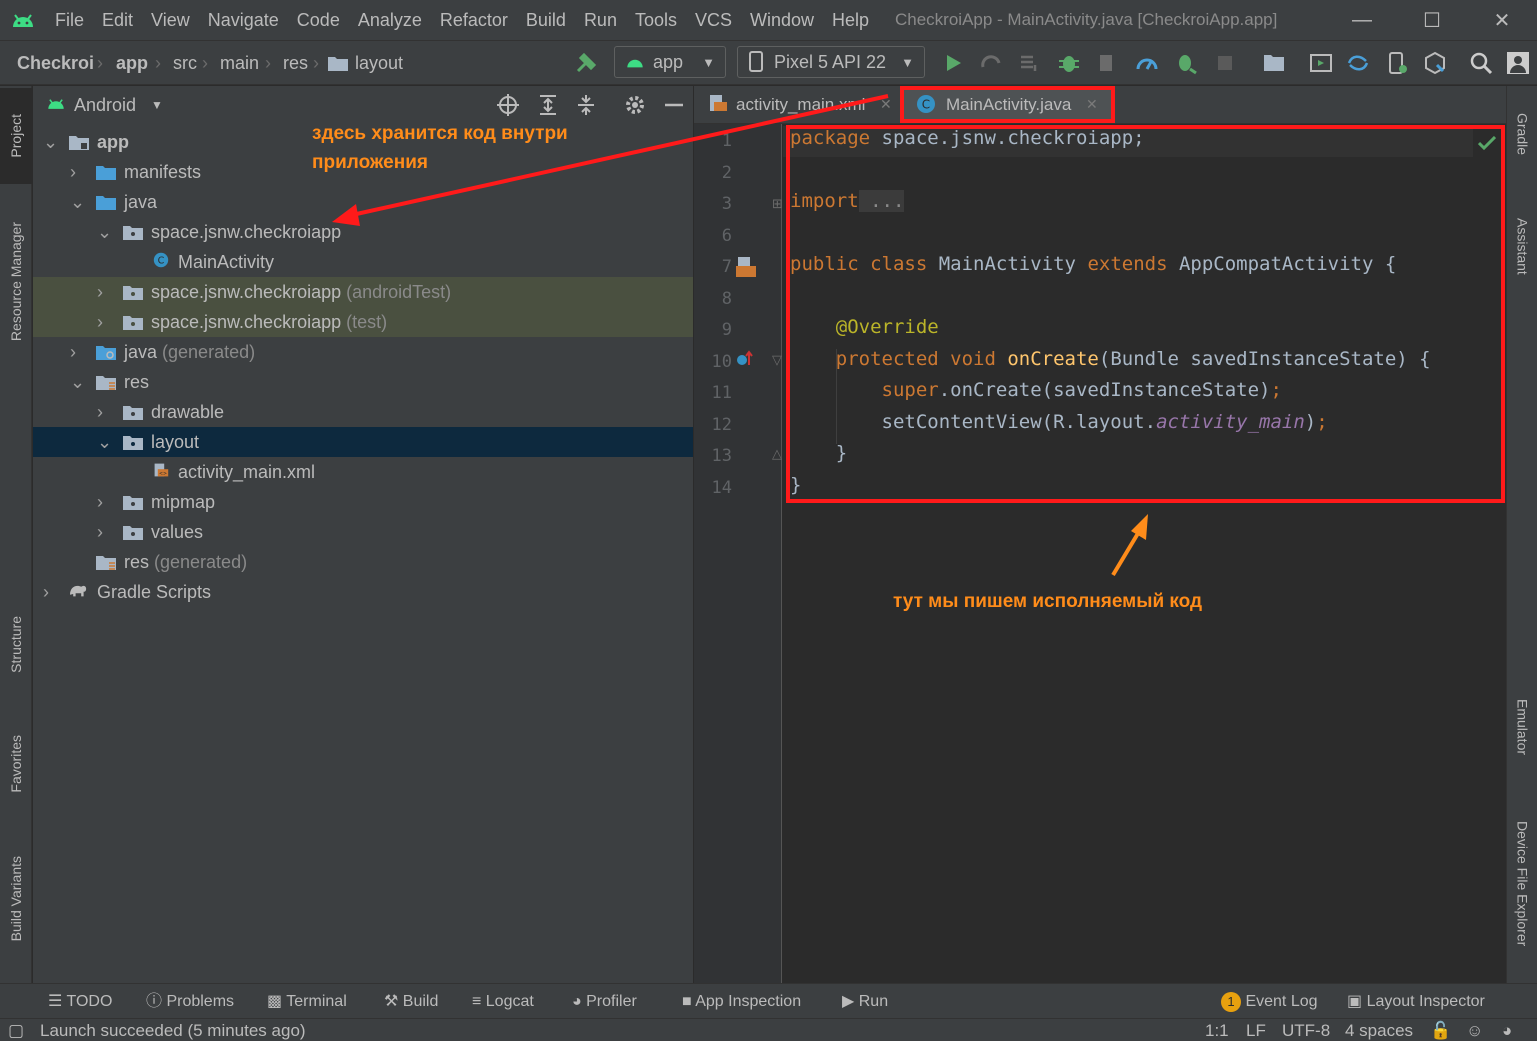 The image size is (1537, 1041). Describe the element at coordinates (1362, 20) in the screenshot. I see `minimize-icon: —` at that location.